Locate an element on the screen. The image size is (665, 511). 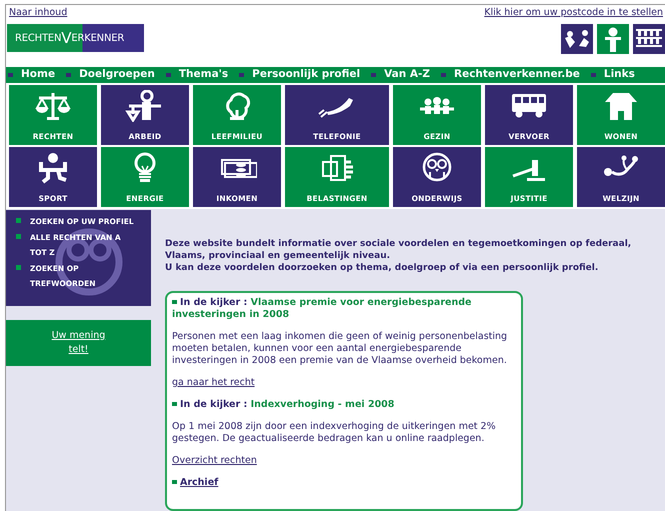
intro-text: U kan deze voordelen doorzoeken op thema, doelgroep of via een persoonlijk profiel. is located at coordinates (382, 268).